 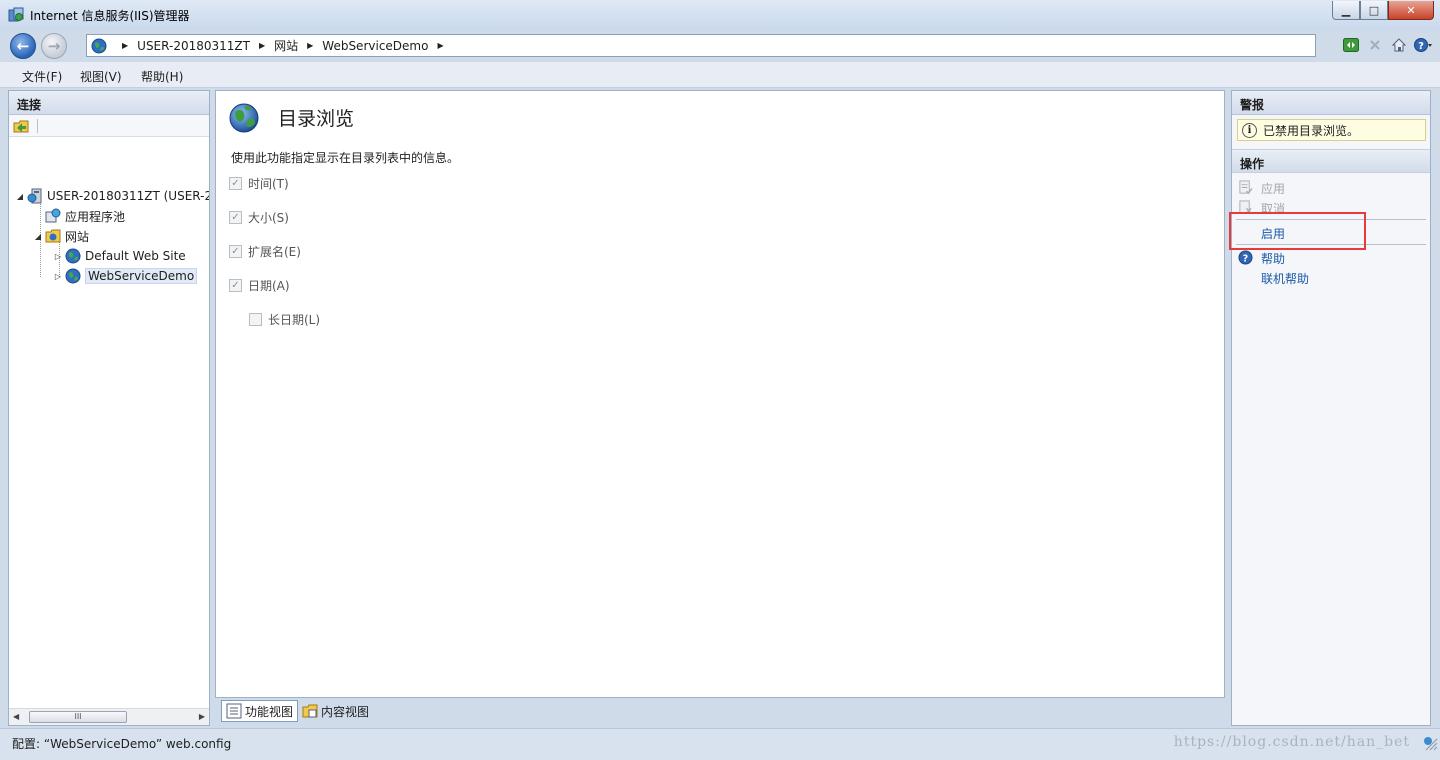 What do you see at coordinates (109, 103) in the screenshot?
I see `connections-header: 连接` at bounding box center [109, 103].